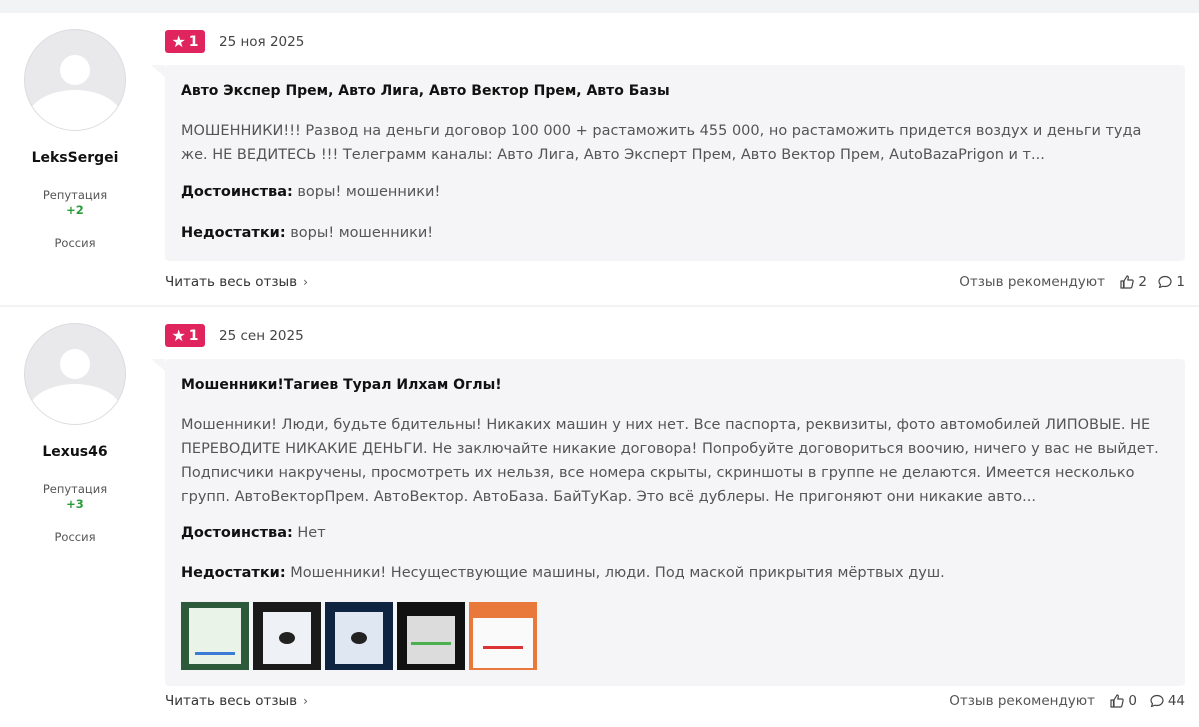  I want to click on reputation-value: +3, so click(75, 504).